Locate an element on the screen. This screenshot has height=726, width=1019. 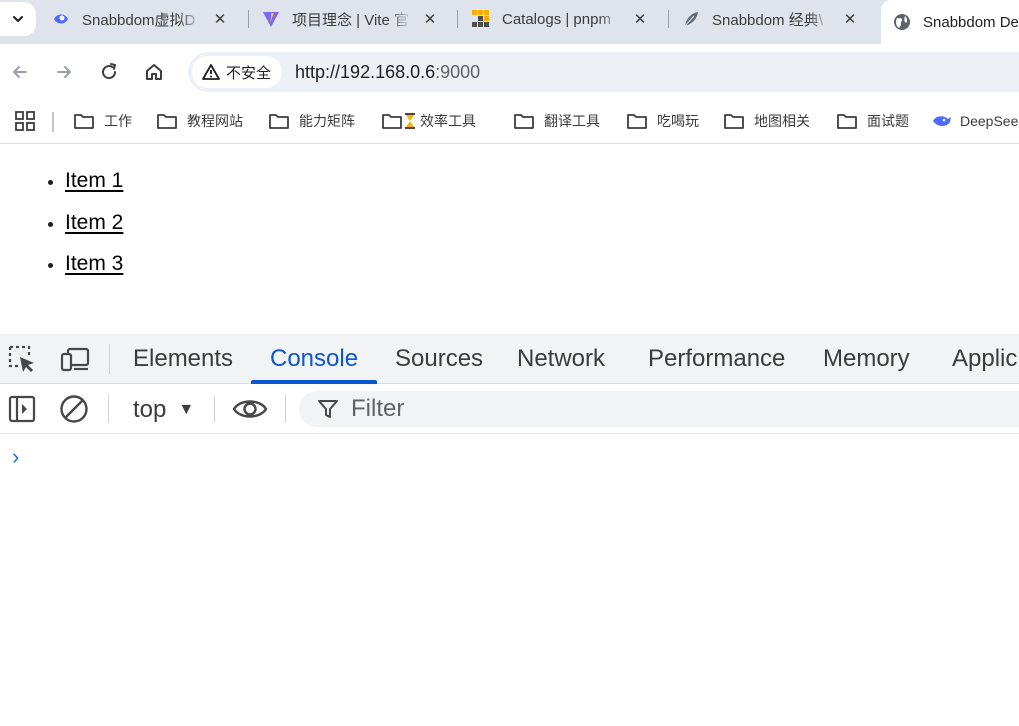
device-toolbar-button is located at coordinates (75, 359).